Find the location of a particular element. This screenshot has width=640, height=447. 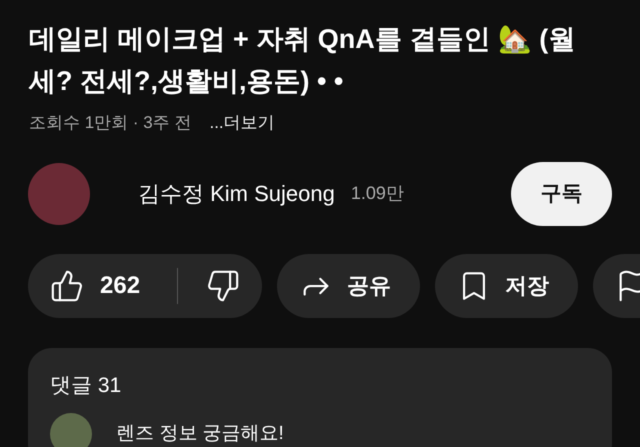

channel-name: 김수정 Kim Sujeong is located at coordinates (236, 193).